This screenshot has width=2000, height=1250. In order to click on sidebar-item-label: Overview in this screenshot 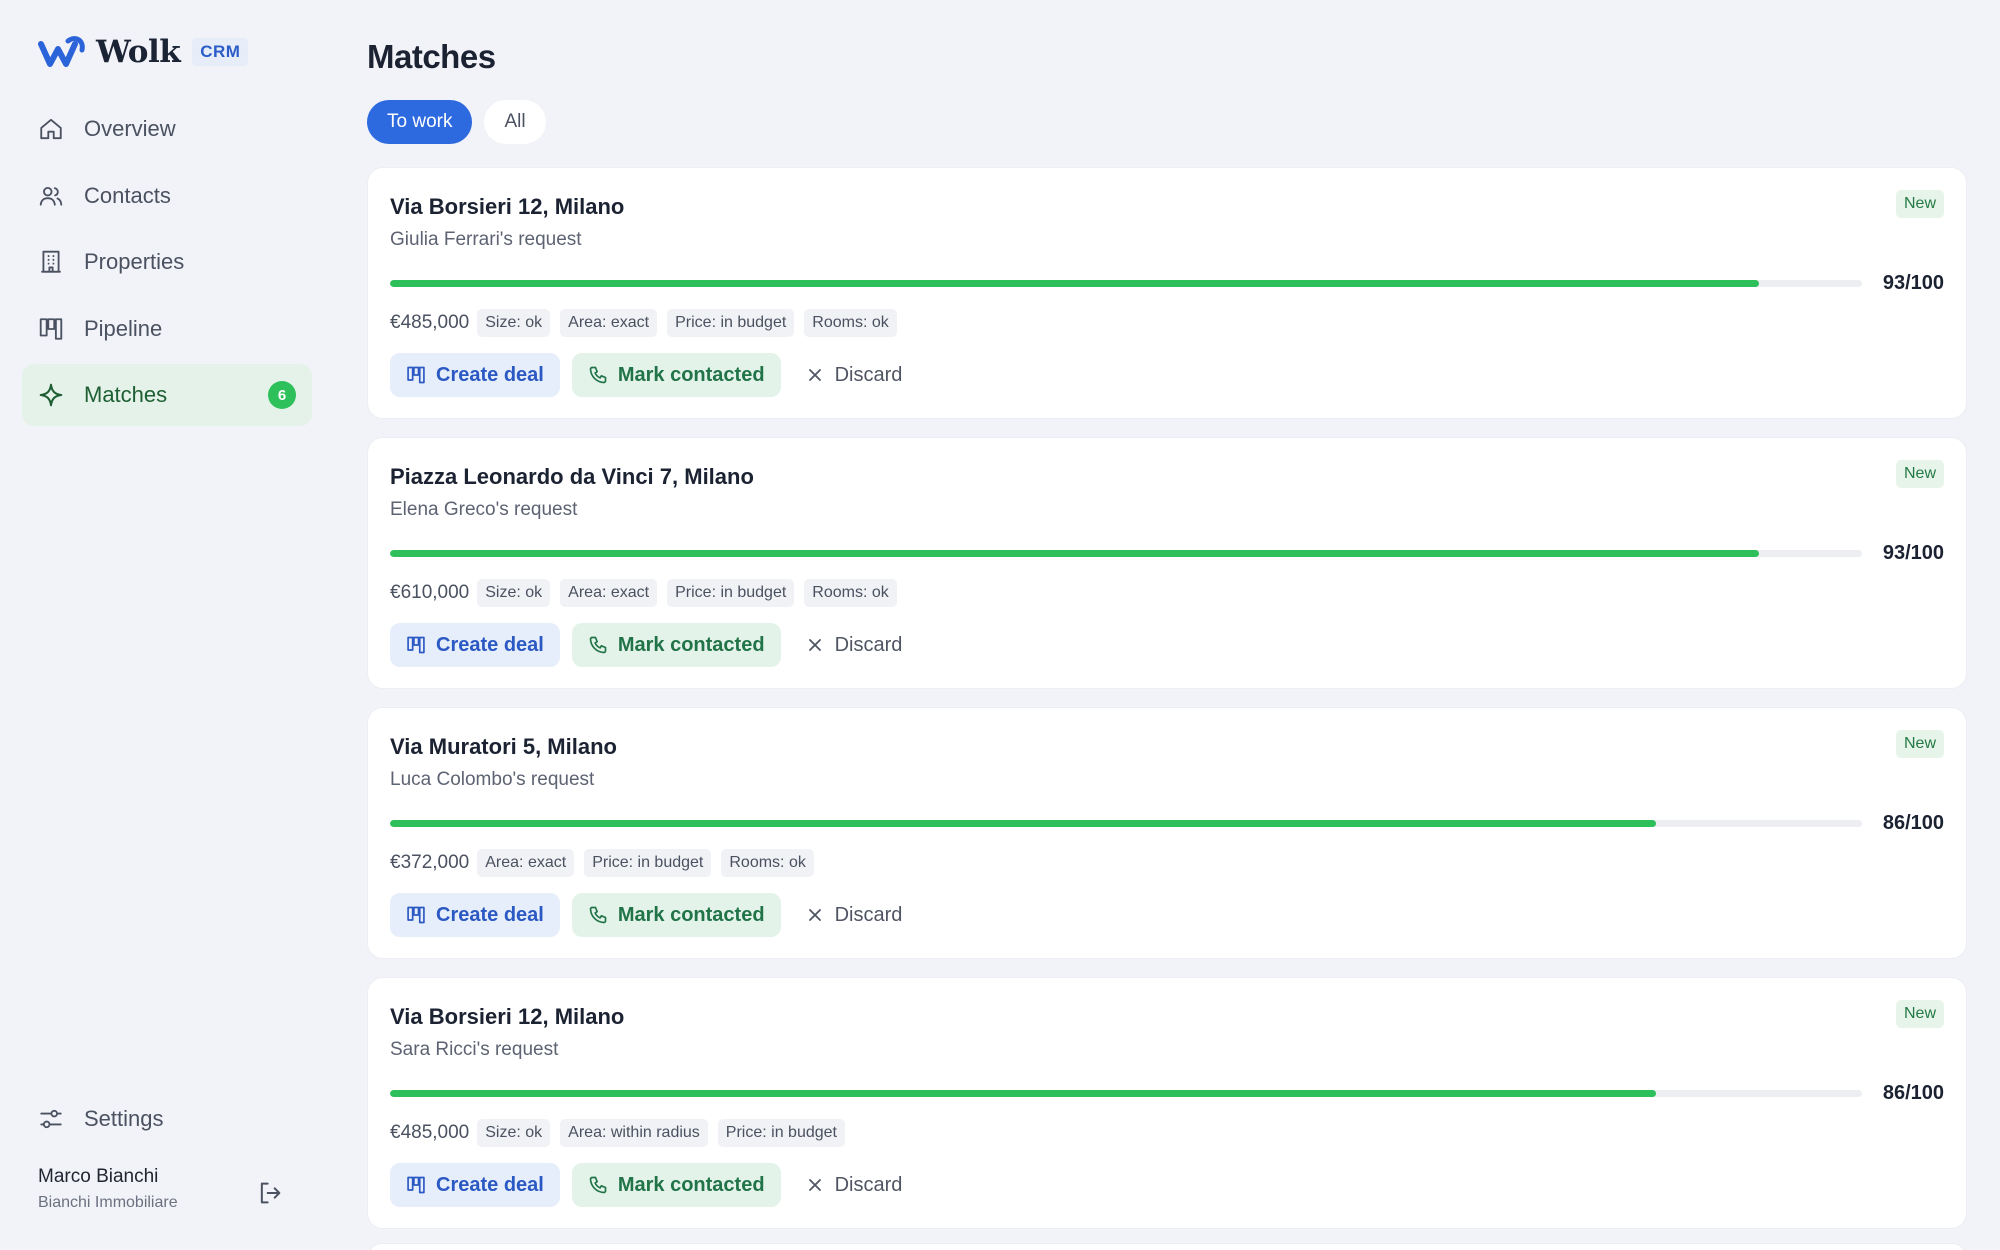, I will do `click(130, 128)`.